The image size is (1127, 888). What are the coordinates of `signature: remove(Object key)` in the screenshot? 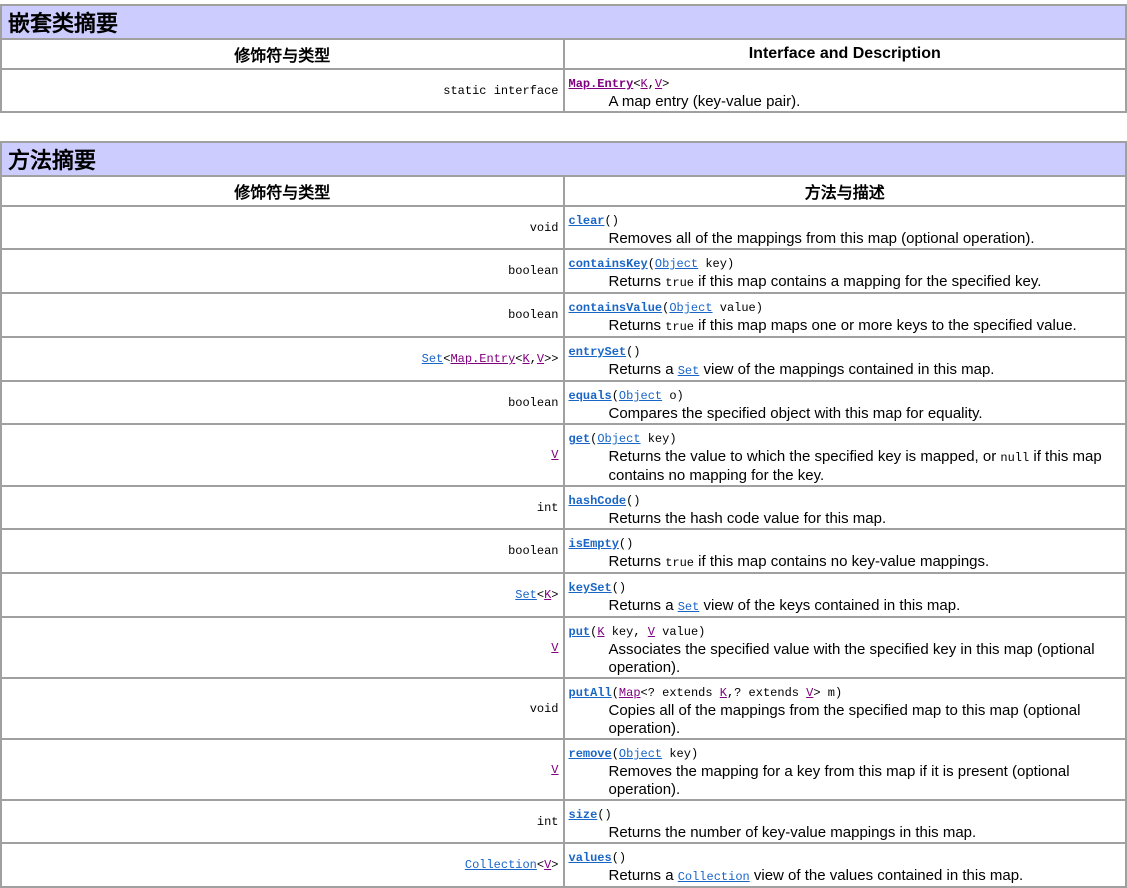 It's located at (845, 754).